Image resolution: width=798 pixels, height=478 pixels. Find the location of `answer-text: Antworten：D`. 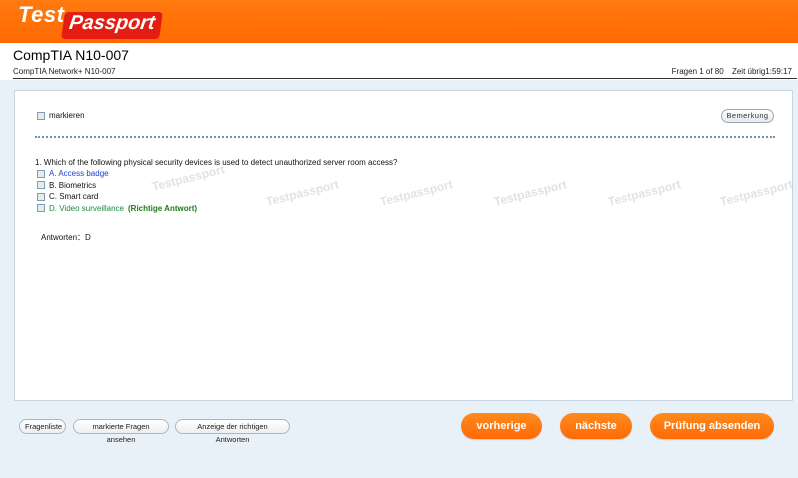

answer-text: Antworten：D is located at coordinates (66, 237).